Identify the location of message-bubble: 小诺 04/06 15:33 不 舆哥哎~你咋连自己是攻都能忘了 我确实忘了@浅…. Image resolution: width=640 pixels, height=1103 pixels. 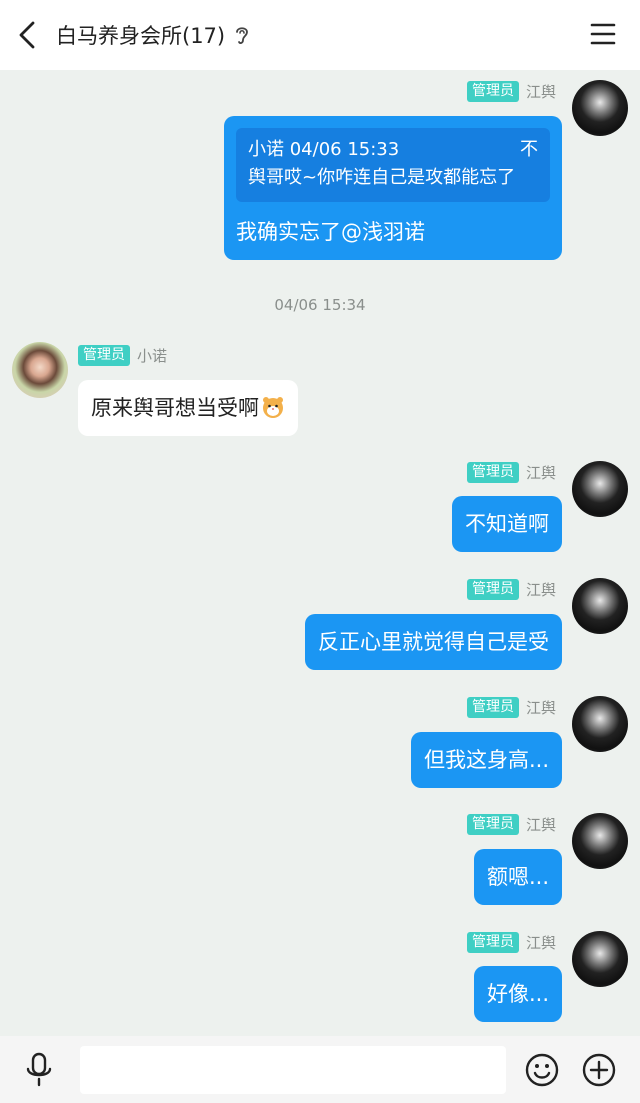
(393, 188).